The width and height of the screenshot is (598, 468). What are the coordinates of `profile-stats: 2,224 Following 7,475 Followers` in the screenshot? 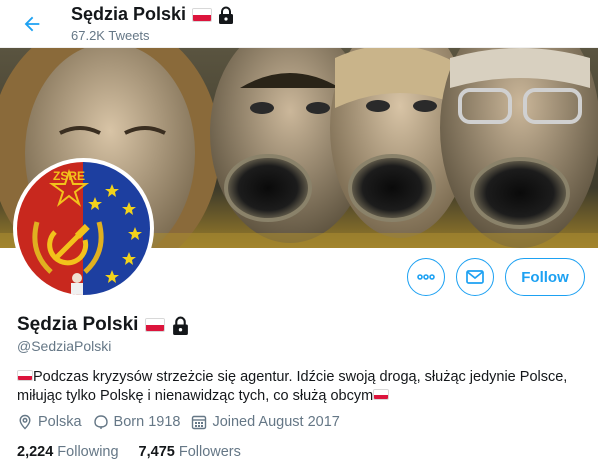 It's located at (139, 452).